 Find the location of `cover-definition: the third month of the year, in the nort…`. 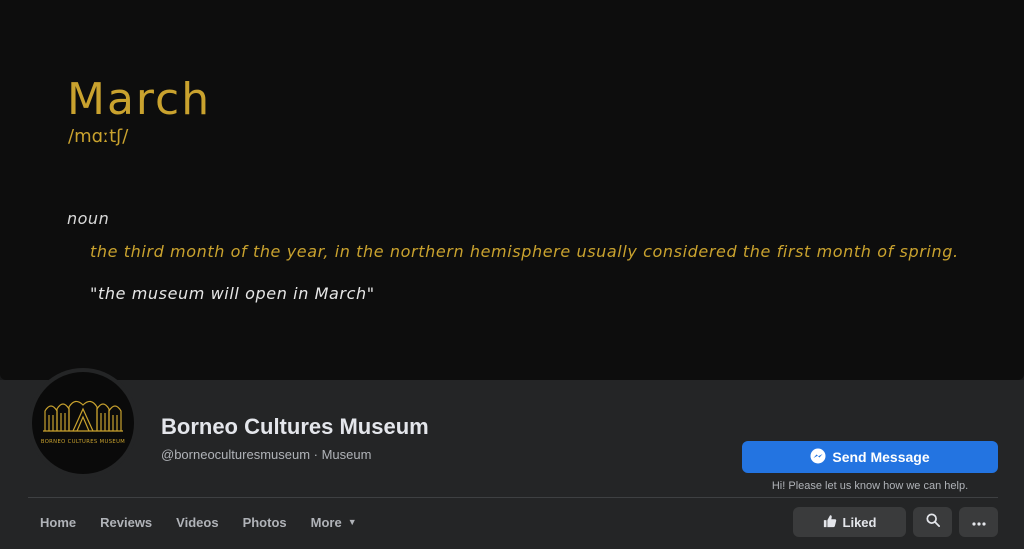

cover-definition: the third month of the year, in the nort… is located at coordinates (524, 251).